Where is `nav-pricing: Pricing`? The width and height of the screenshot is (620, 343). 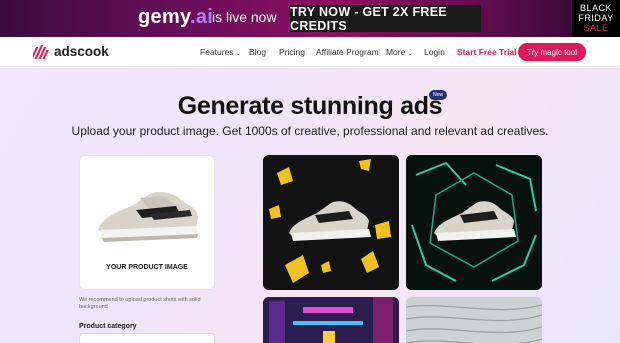 nav-pricing: Pricing is located at coordinates (292, 52).